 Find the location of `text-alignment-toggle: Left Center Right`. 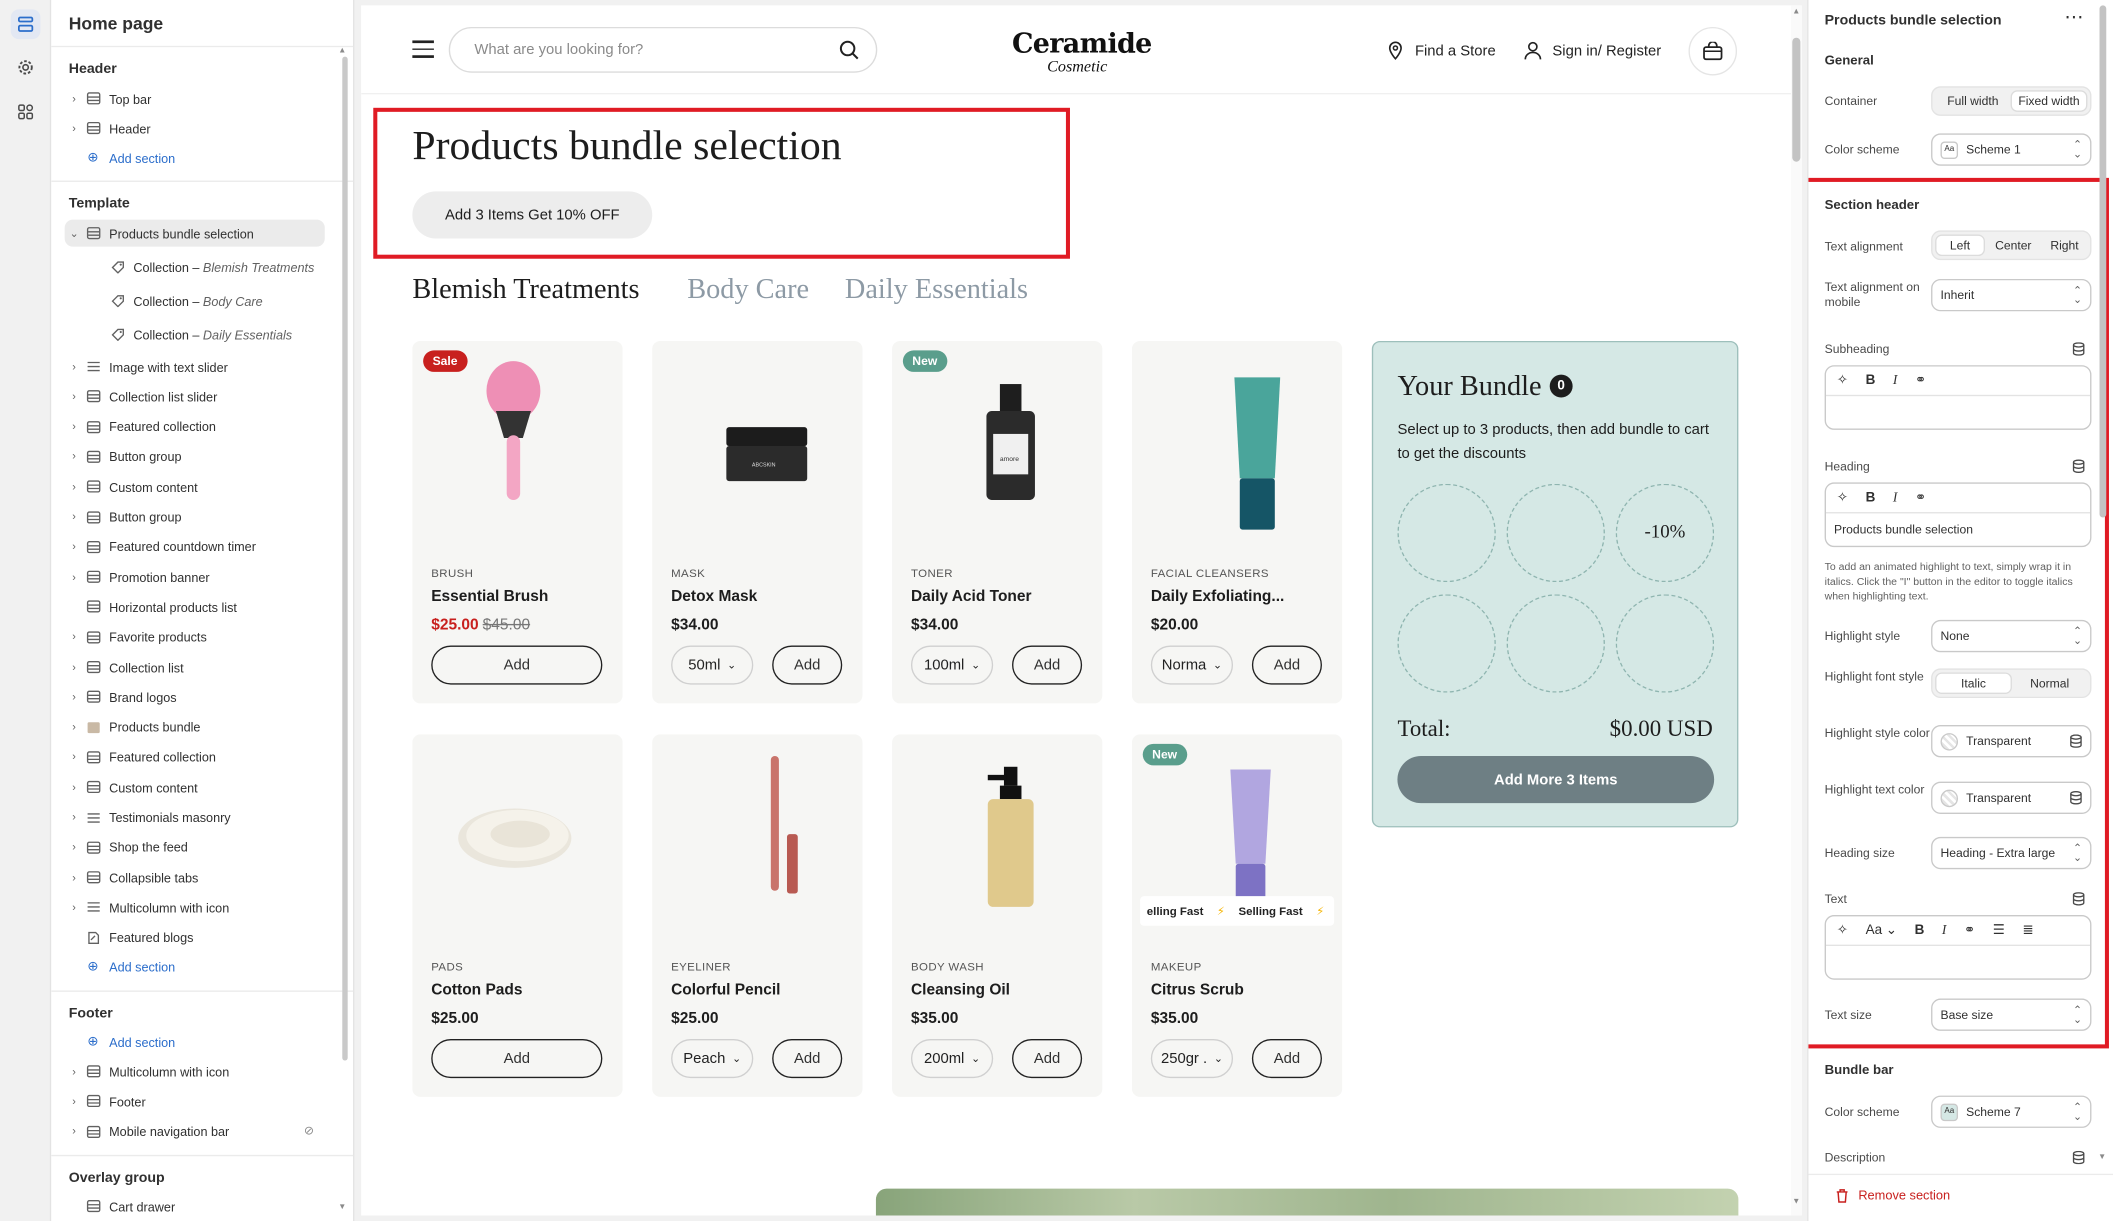

text-alignment-toggle: Left Center Right is located at coordinates (2011, 245).